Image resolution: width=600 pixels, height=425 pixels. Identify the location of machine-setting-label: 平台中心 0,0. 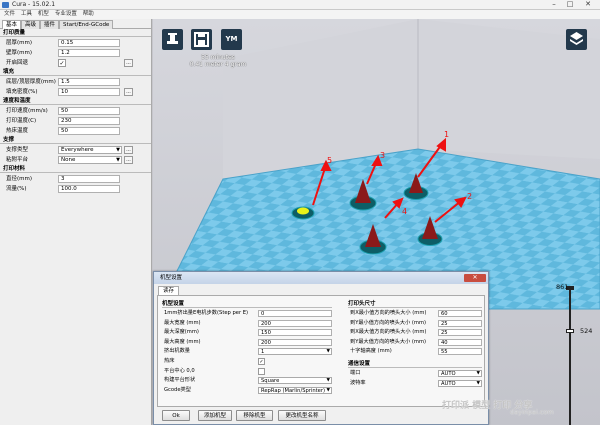
(179, 370).